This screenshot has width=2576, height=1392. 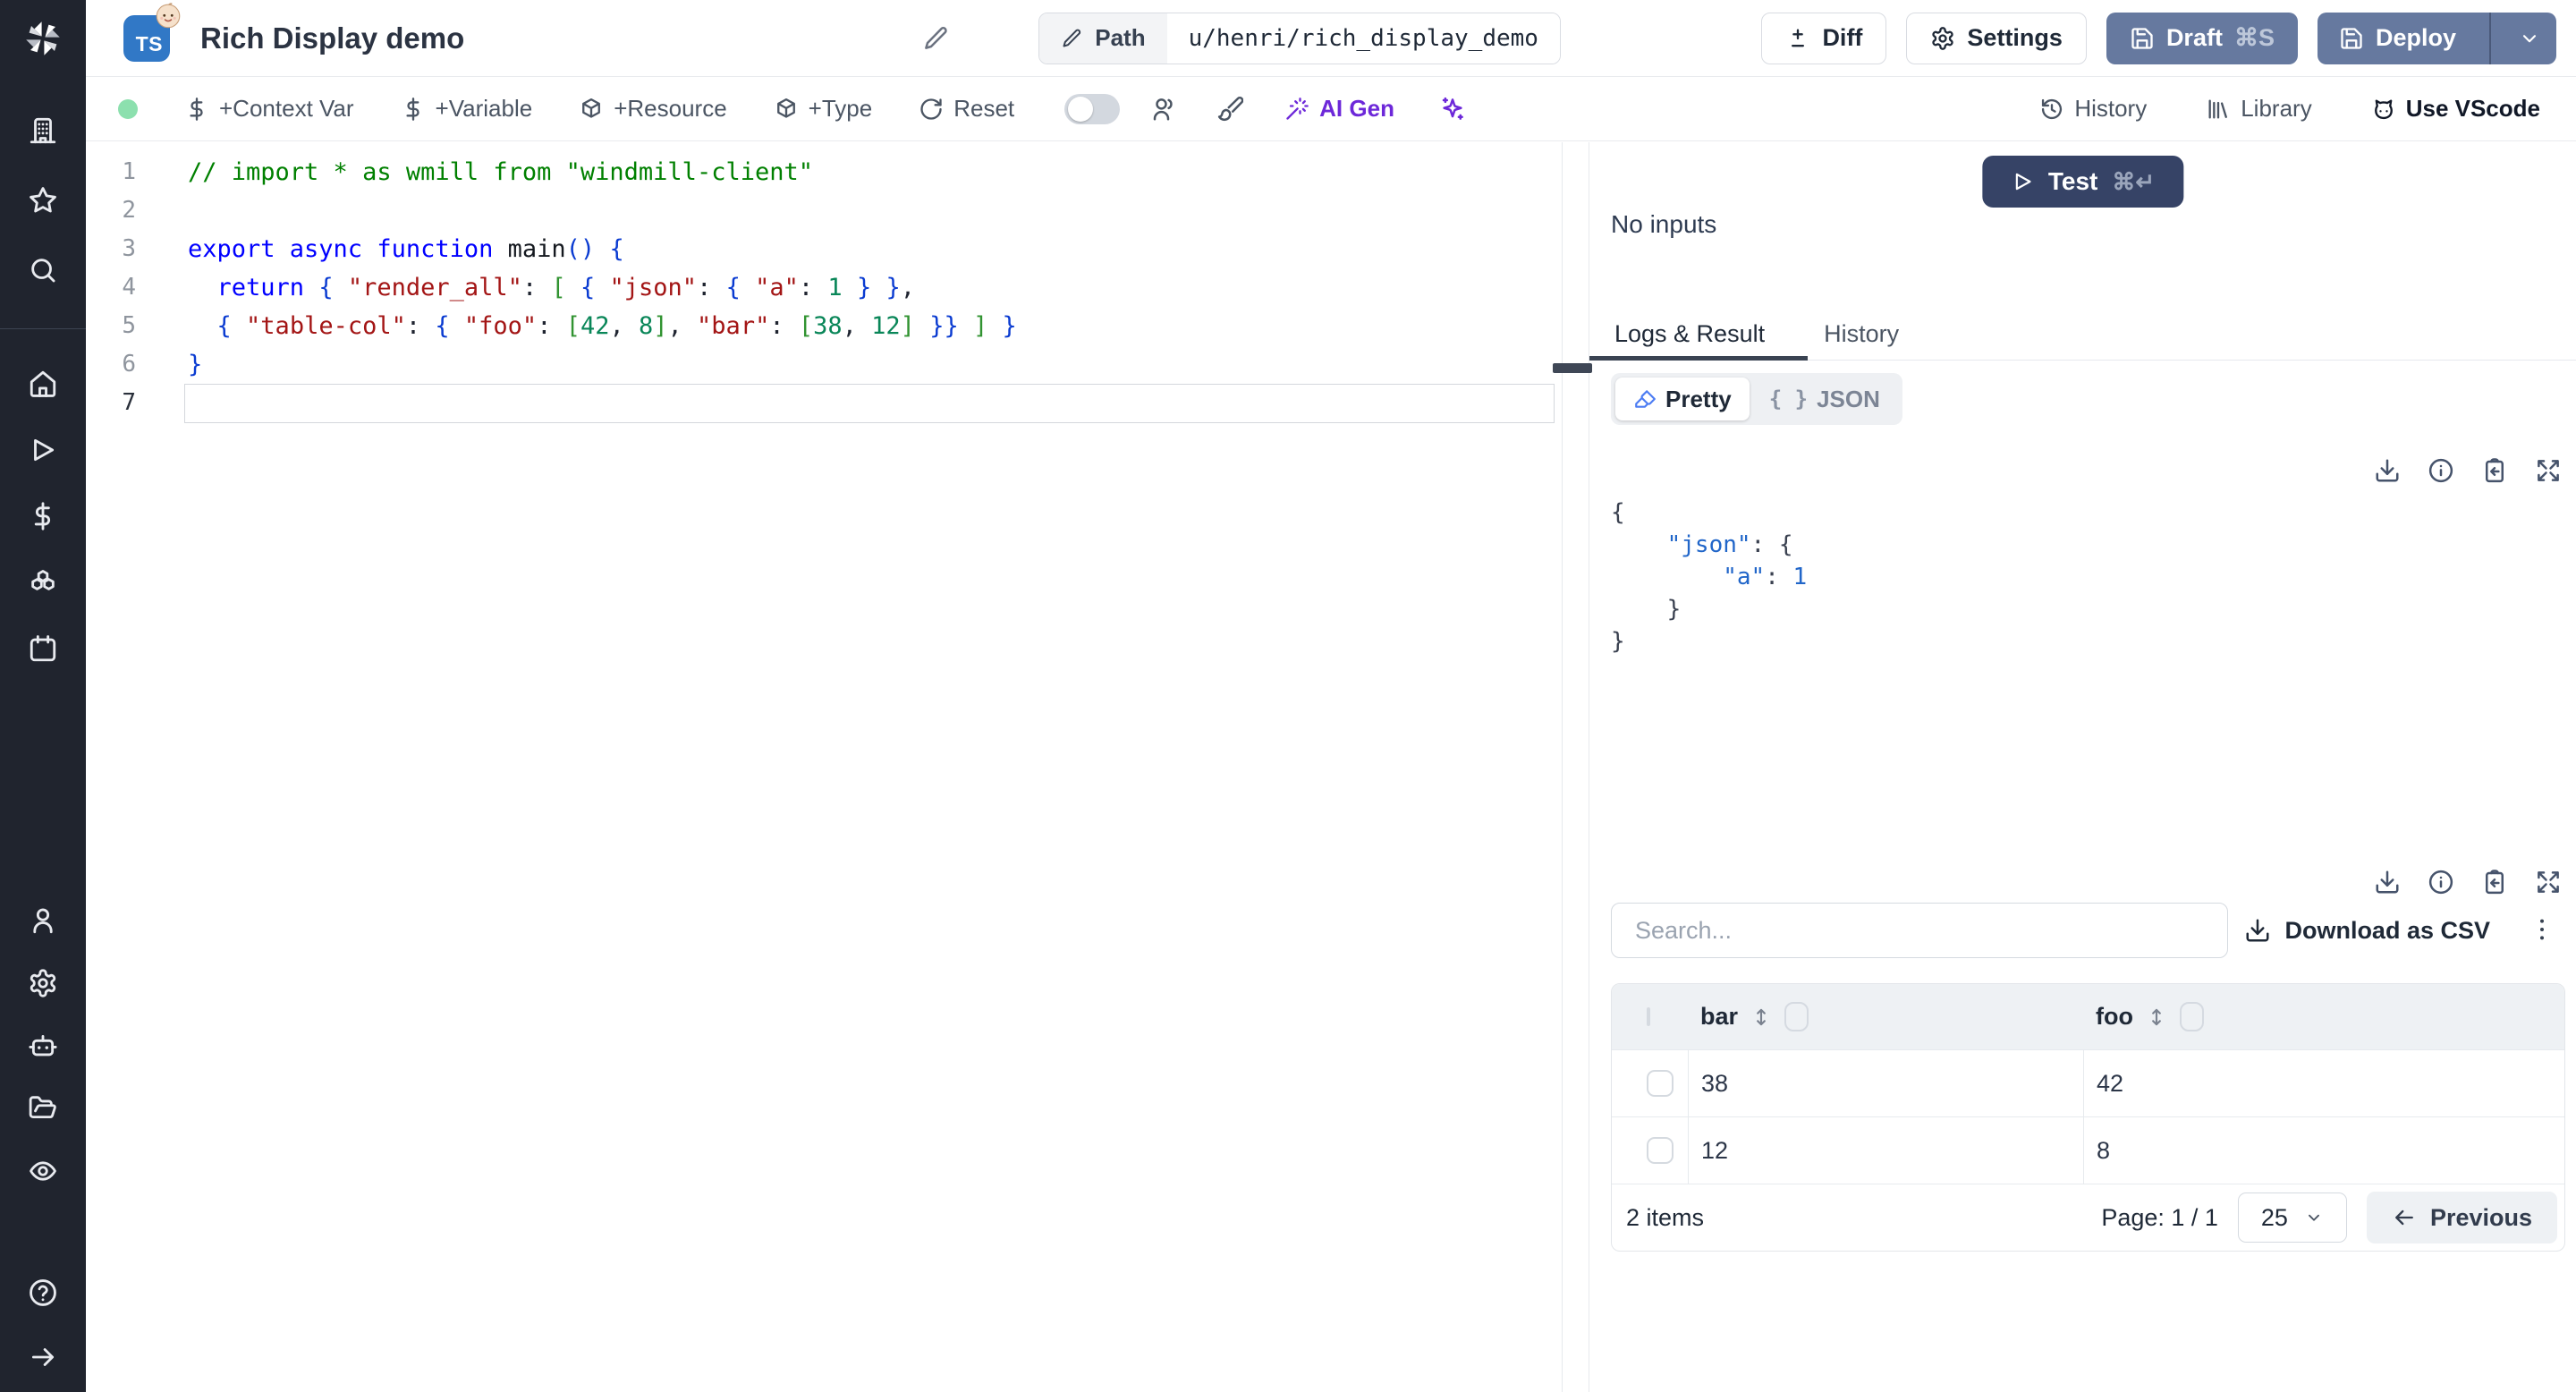 What do you see at coordinates (43, 1292) in the screenshot?
I see `help-icon` at bounding box center [43, 1292].